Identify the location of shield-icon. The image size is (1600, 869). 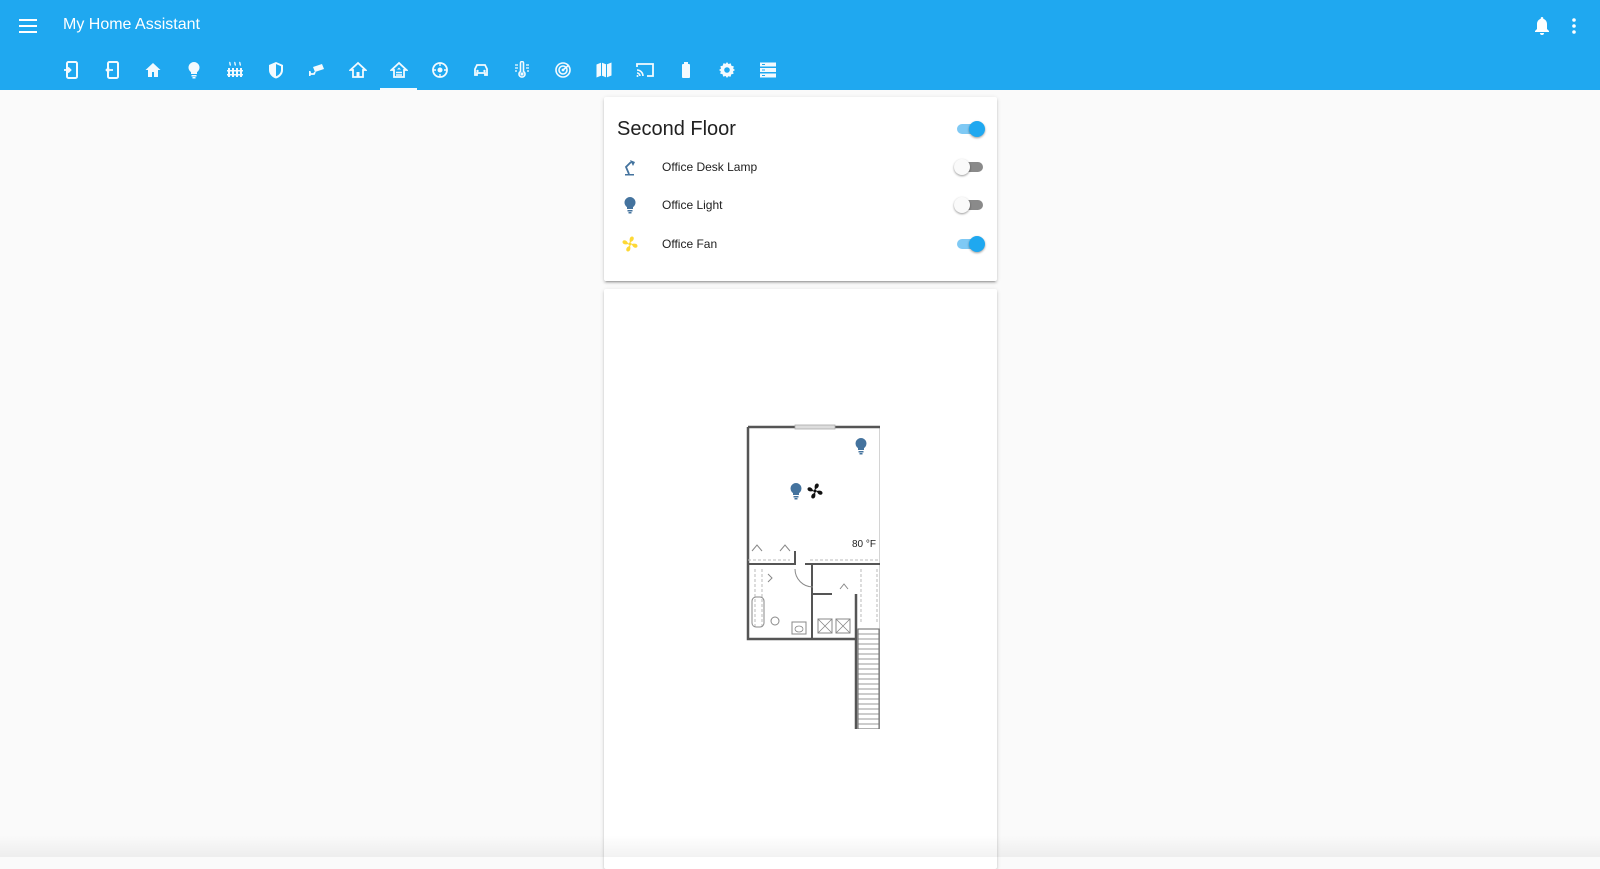
(275, 69).